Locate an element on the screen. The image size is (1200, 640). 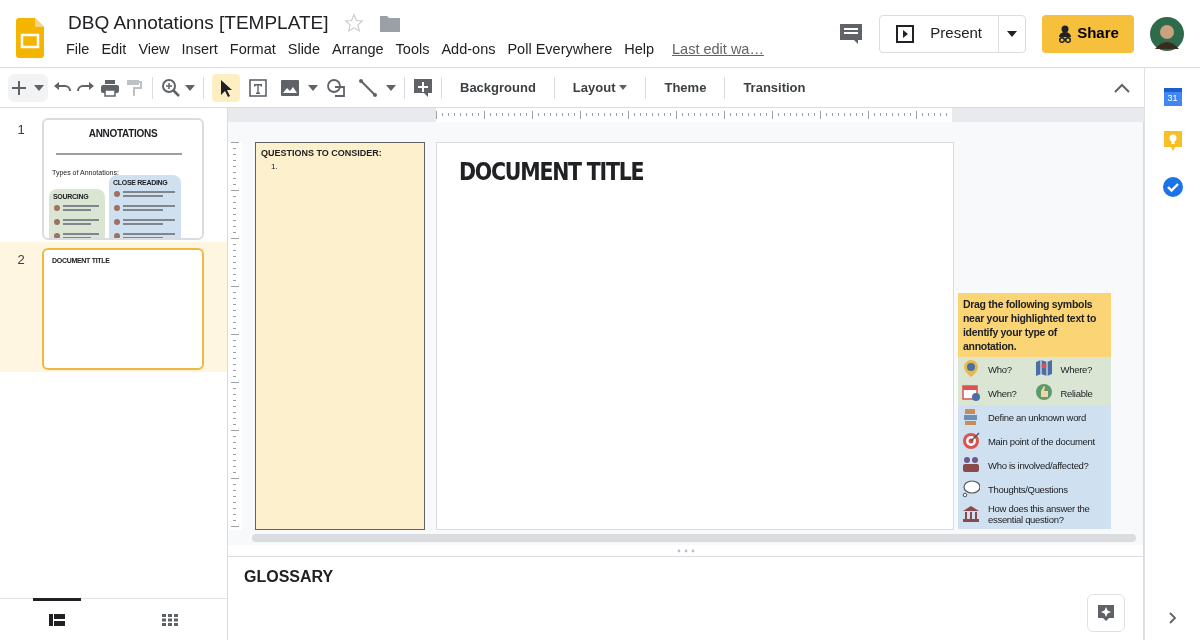
menu-item: Edit is located at coordinates (114, 49).